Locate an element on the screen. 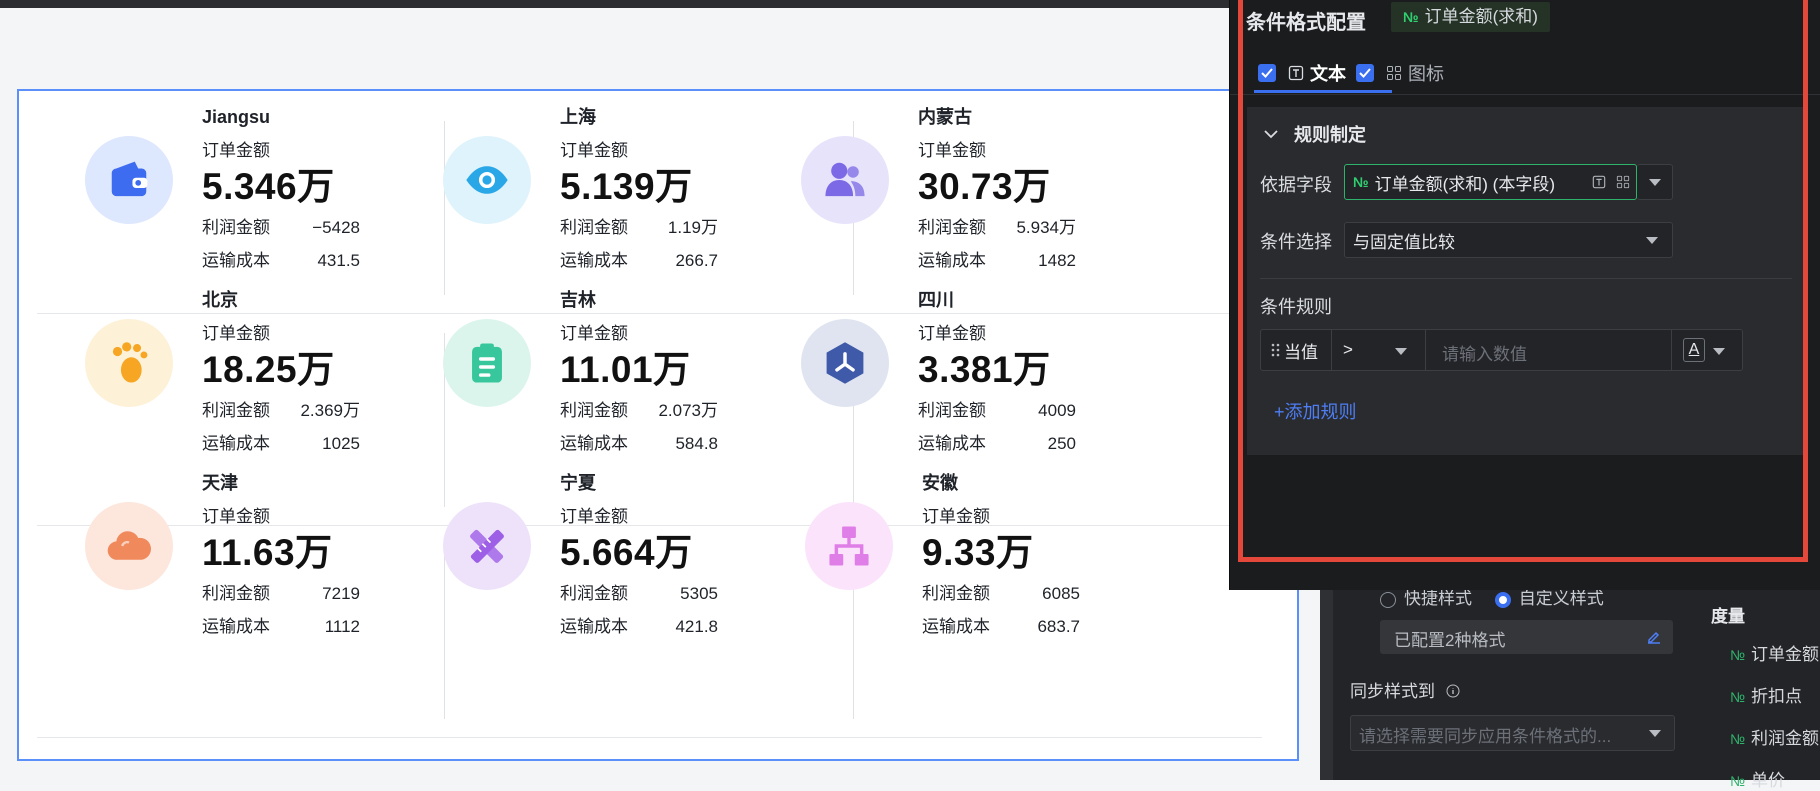 The image size is (1820, 791). shipping-value: 1112 is located at coordinates (342, 626).